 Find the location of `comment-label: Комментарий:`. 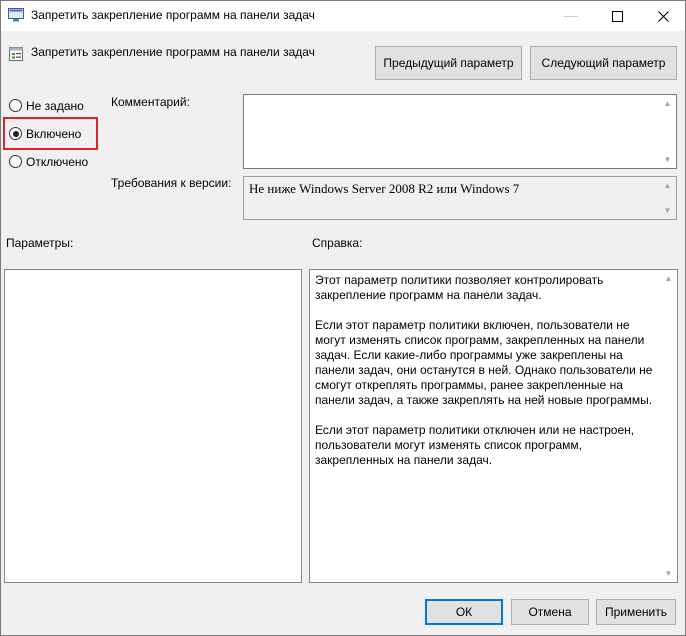

comment-label: Комментарий: is located at coordinates (150, 102).